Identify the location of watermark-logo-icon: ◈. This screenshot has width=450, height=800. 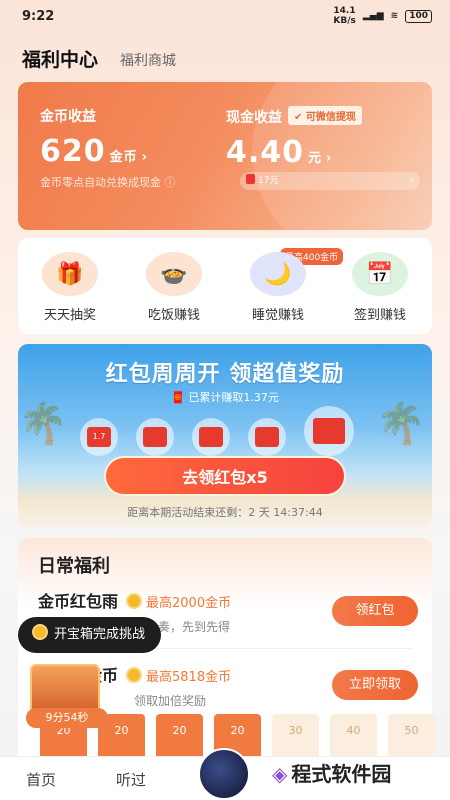
(280, 774).